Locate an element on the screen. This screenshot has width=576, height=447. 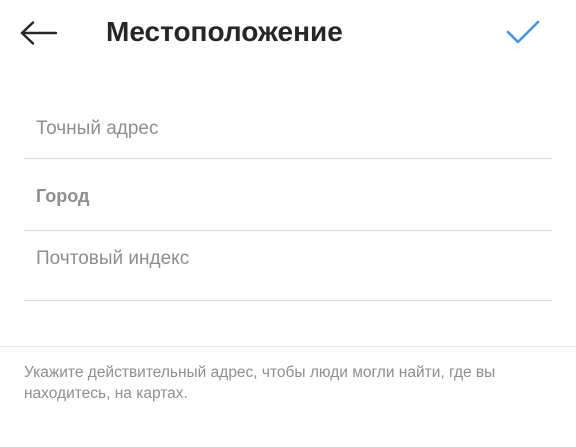
postal-field-container is located at coordinates (288, 265).